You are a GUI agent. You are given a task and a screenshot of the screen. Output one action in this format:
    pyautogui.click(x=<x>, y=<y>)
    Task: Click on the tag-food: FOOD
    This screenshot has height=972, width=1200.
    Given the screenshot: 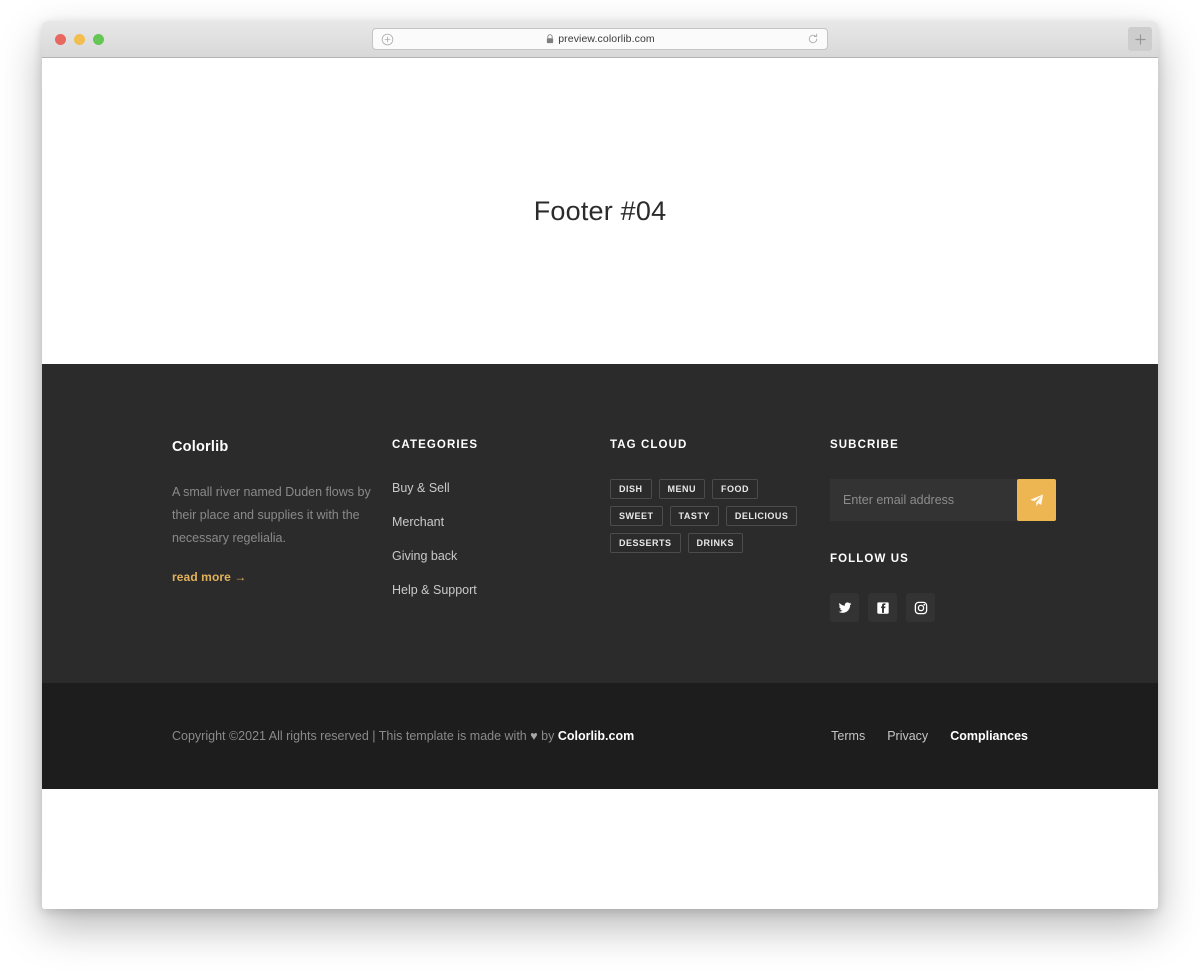 What is the action you would take?
    pyautogui.click(x=735, y=489)
    